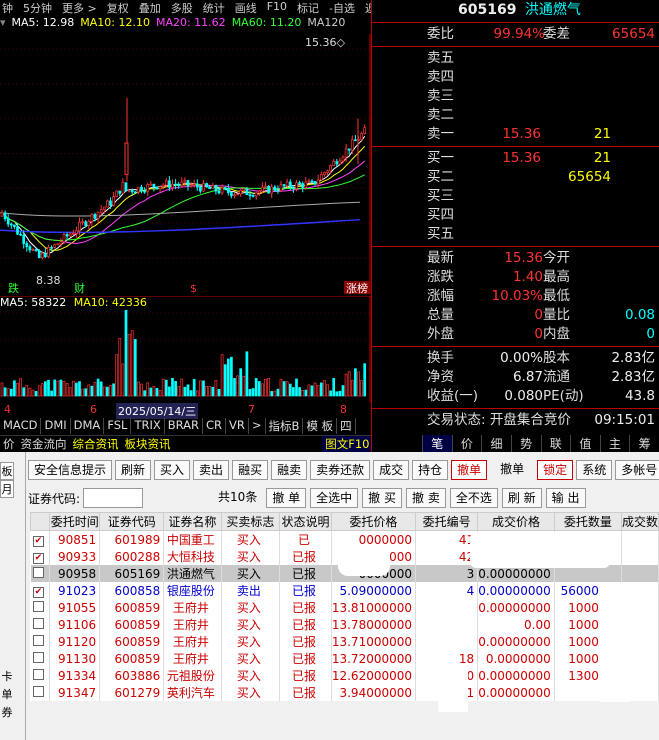 This screenshot has height=740, width=659. I want to click on toolbar-item: F10, so click(277, 7).